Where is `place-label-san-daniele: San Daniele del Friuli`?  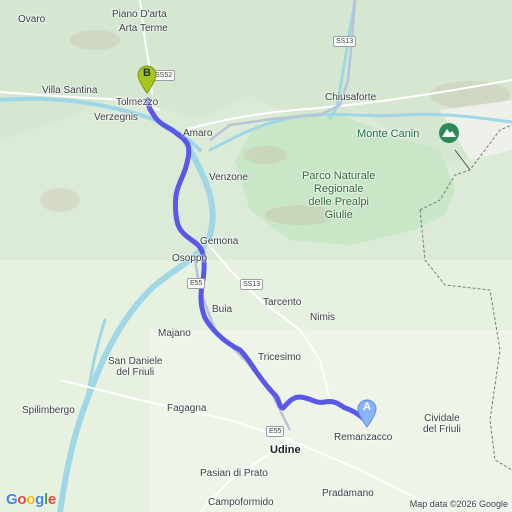
place-label-san-daniele: San Daniele del Friuli is located at coordinates (135, 367).